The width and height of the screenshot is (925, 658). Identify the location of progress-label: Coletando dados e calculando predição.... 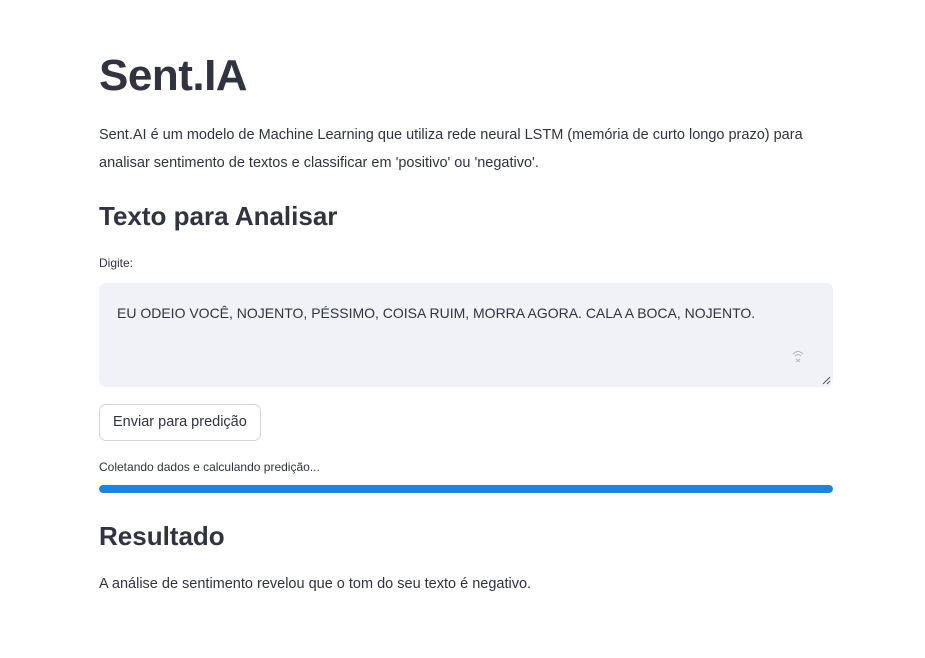
(209, 467).